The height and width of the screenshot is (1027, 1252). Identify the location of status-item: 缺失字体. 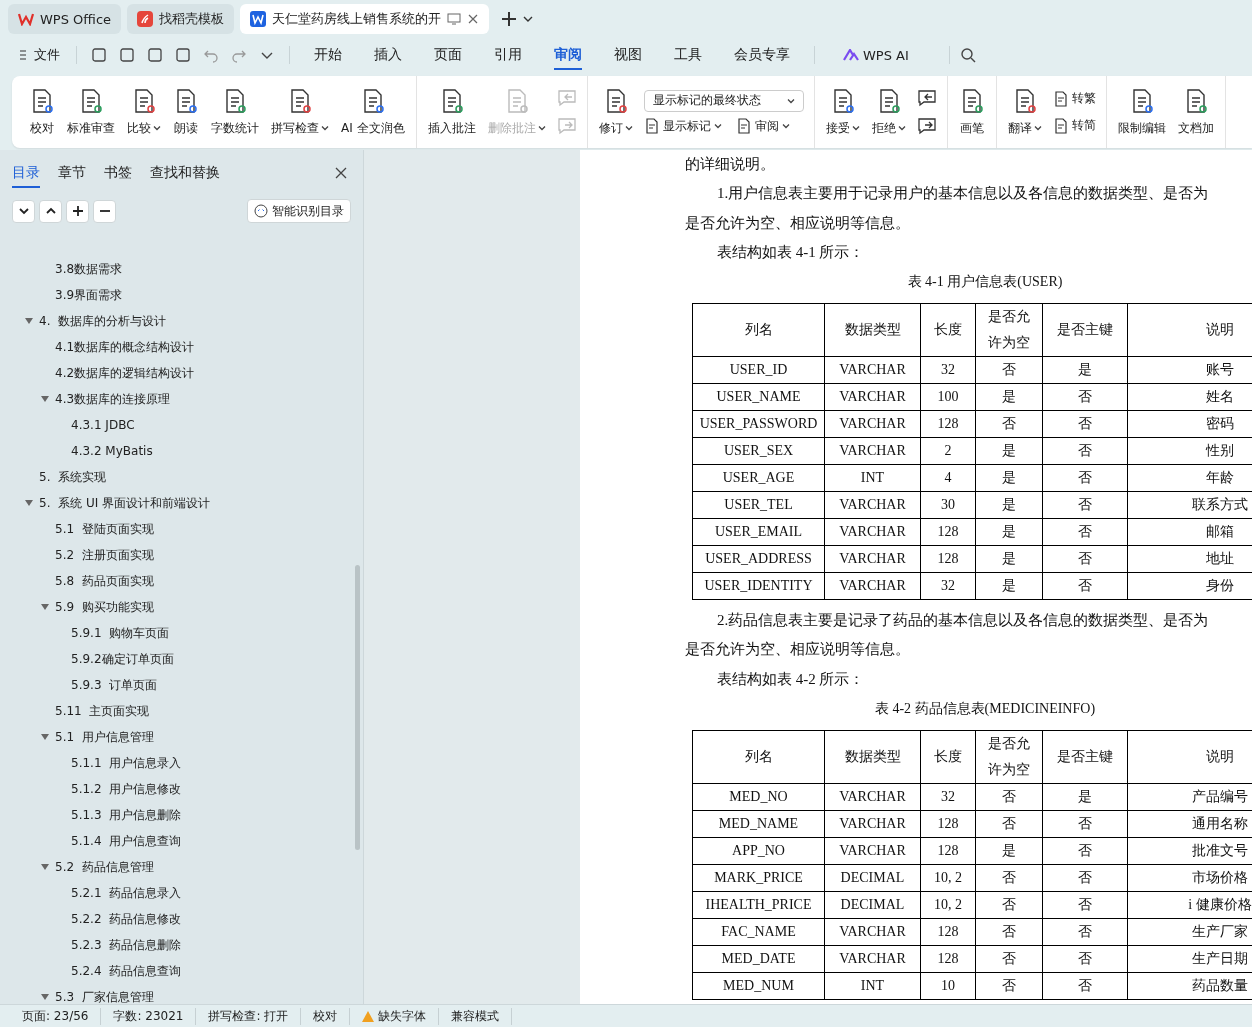
(395, 1016).